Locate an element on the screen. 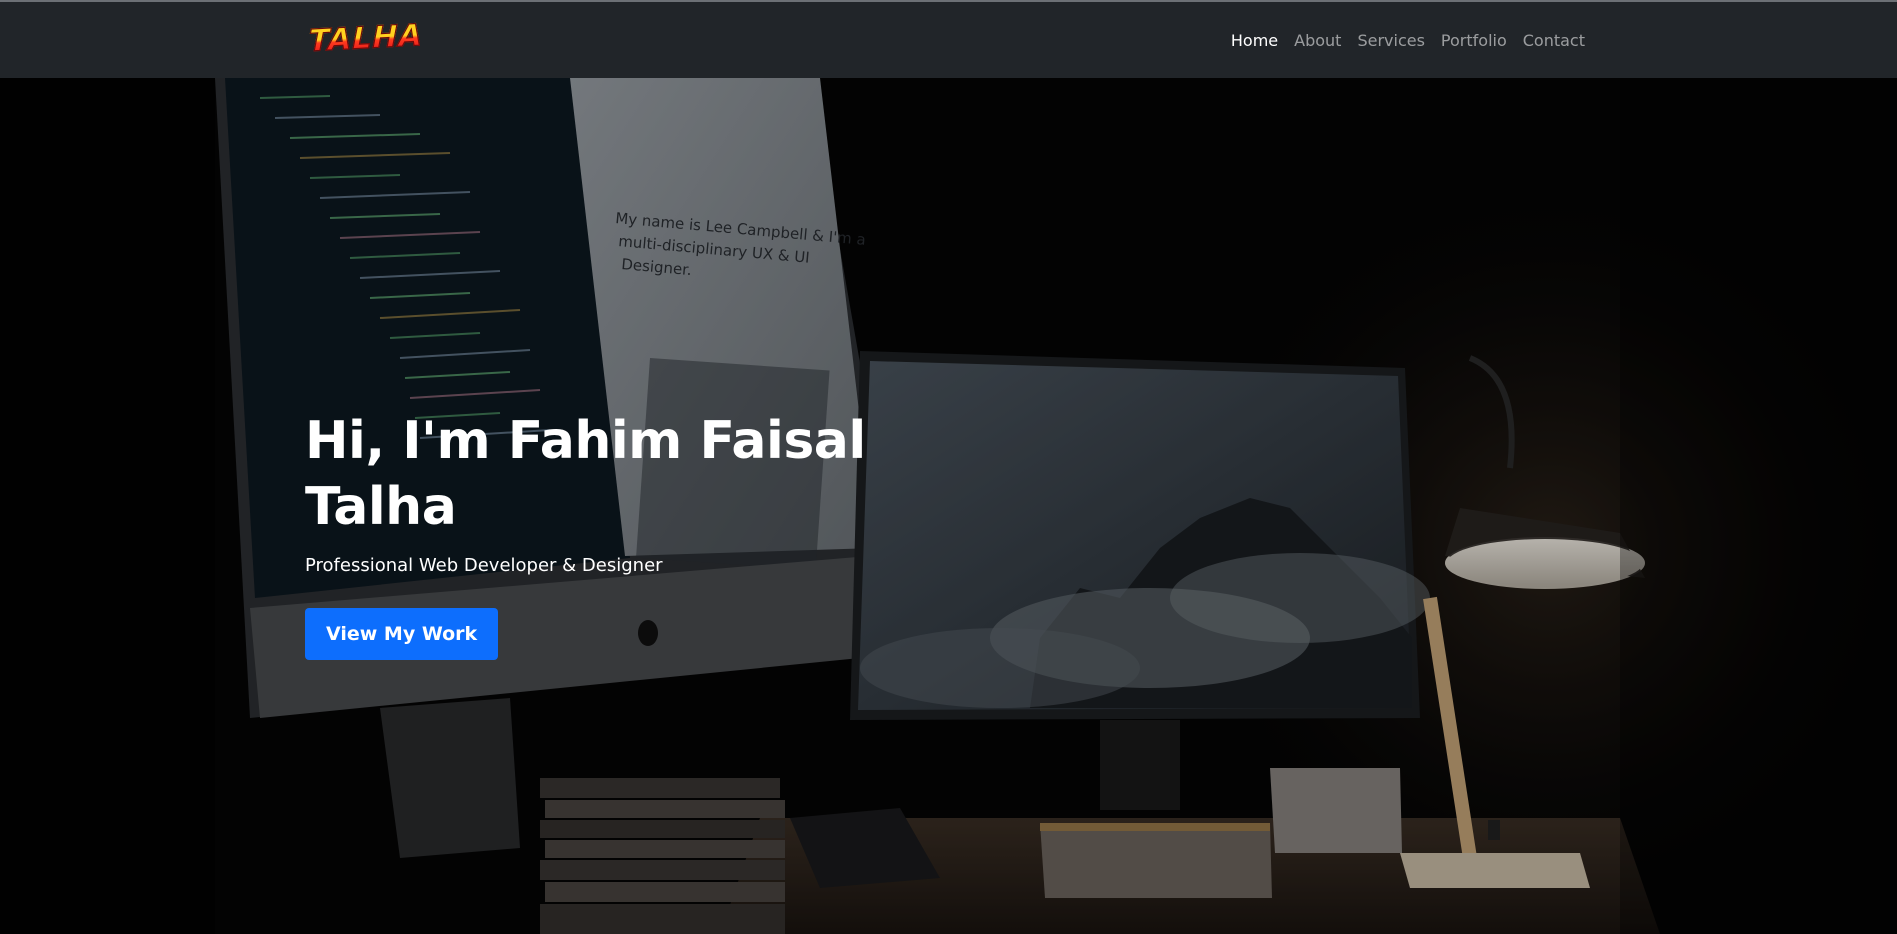  brand-logo: TALHA is located at coordinates (365, 38).